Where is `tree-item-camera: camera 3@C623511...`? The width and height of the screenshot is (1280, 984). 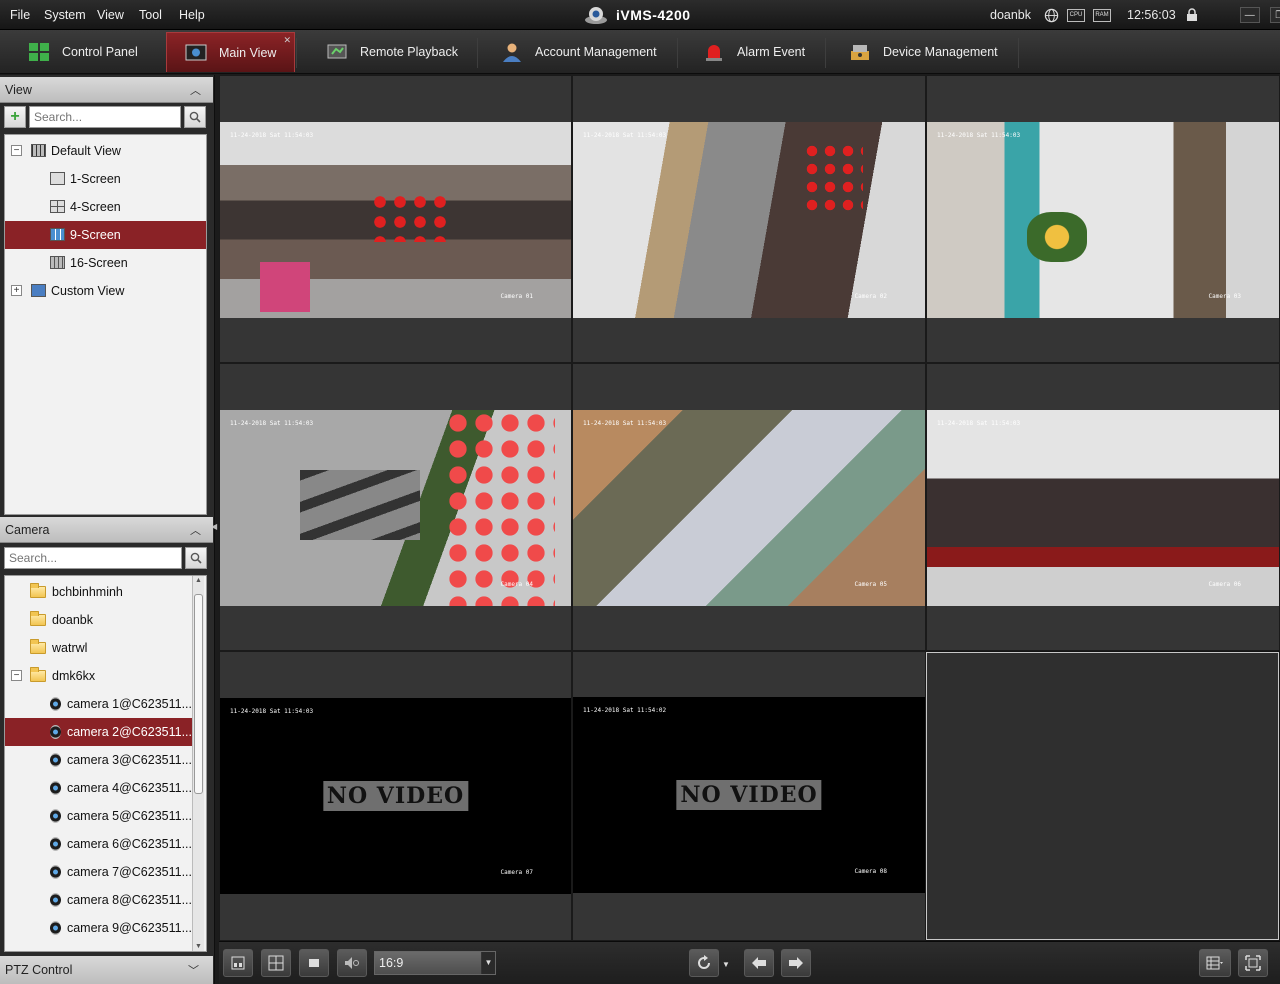
tree-item-camera: camera 3@C623511... is located at coordinates (98, 760).